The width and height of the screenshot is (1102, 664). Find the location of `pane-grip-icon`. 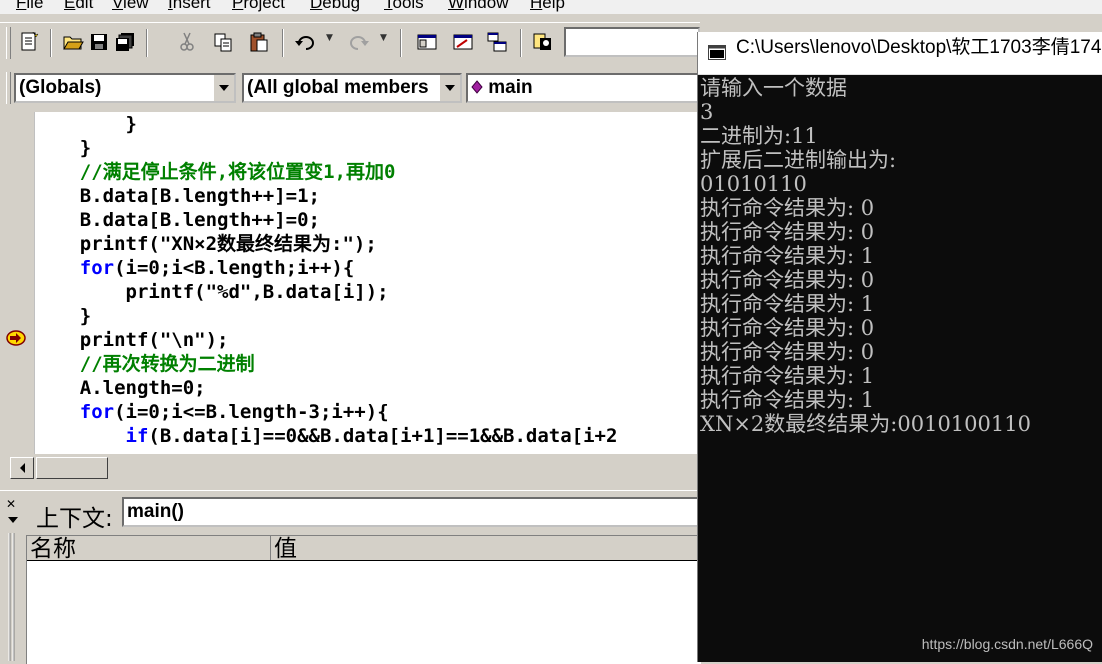

pane-grip-icon is located at coordinates (13, 588).